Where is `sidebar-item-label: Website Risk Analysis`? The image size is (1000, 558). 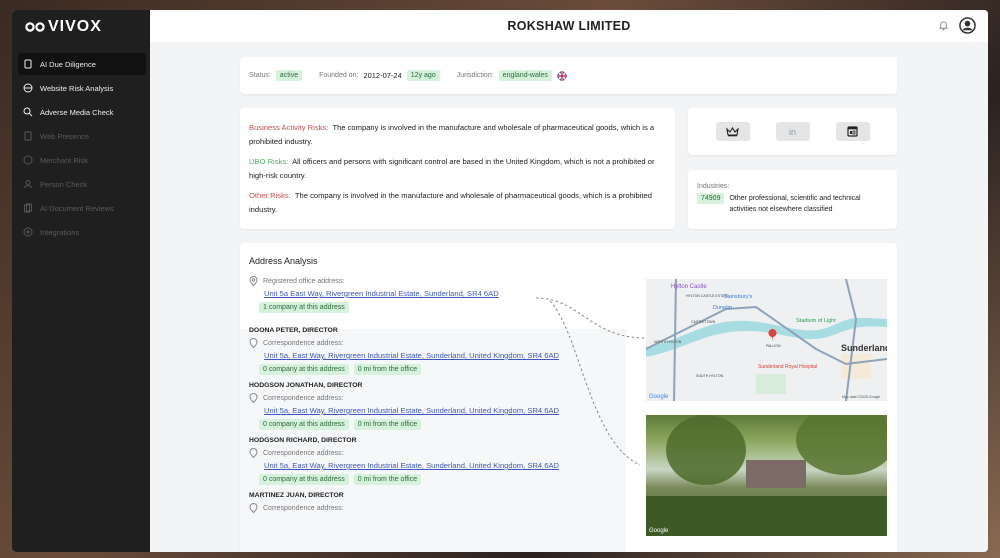 sidebar-item-label: Website Risk Analysis is located at coordinates (77, 88).